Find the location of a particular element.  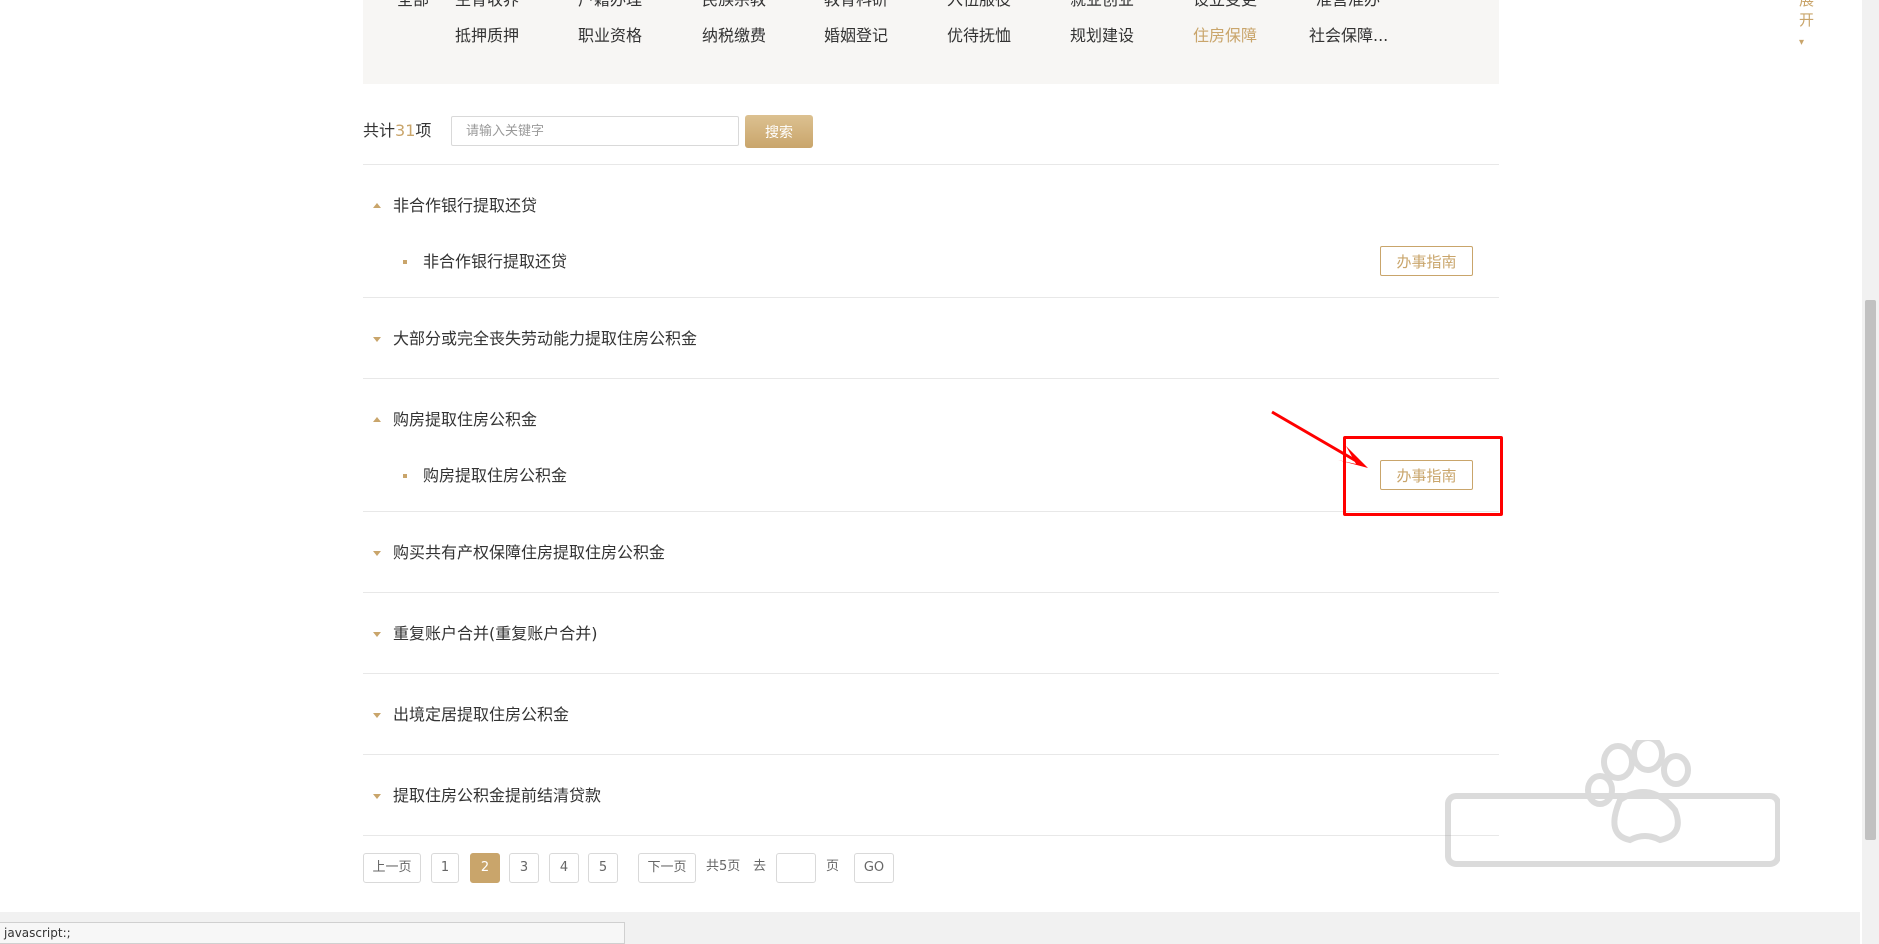

goto-label: 去 is located at coordinates (760, 866).